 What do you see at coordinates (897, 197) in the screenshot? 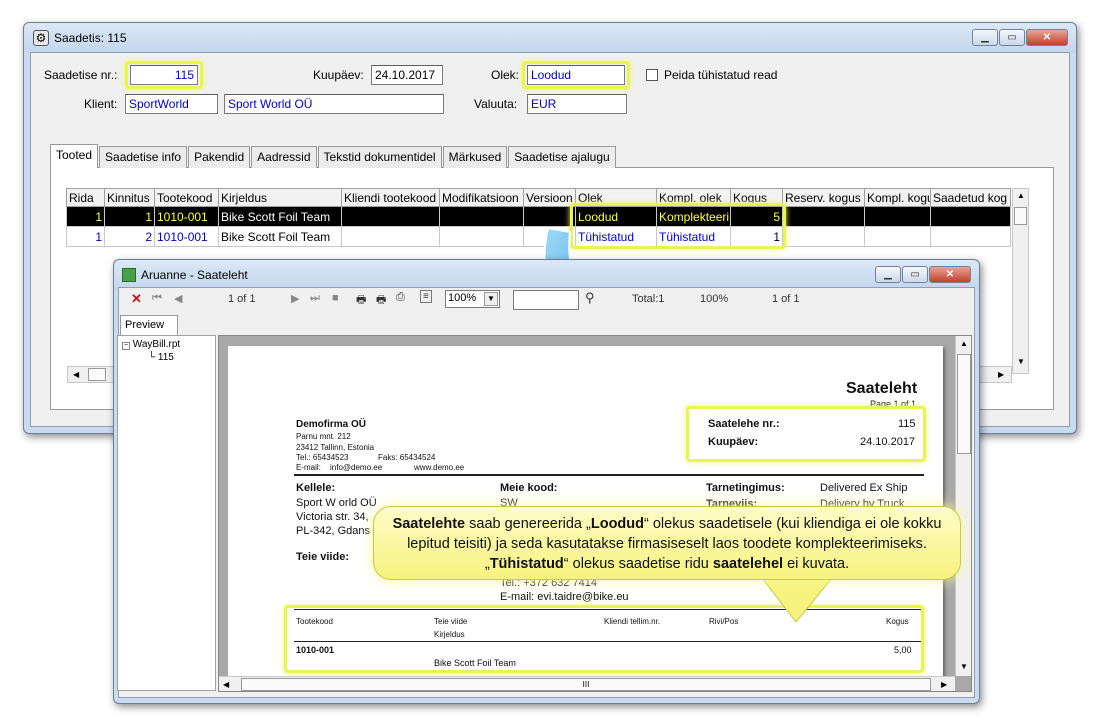
I see `col-kompl-kogus: Kompl. kogus` at bounding box center [897, 197].